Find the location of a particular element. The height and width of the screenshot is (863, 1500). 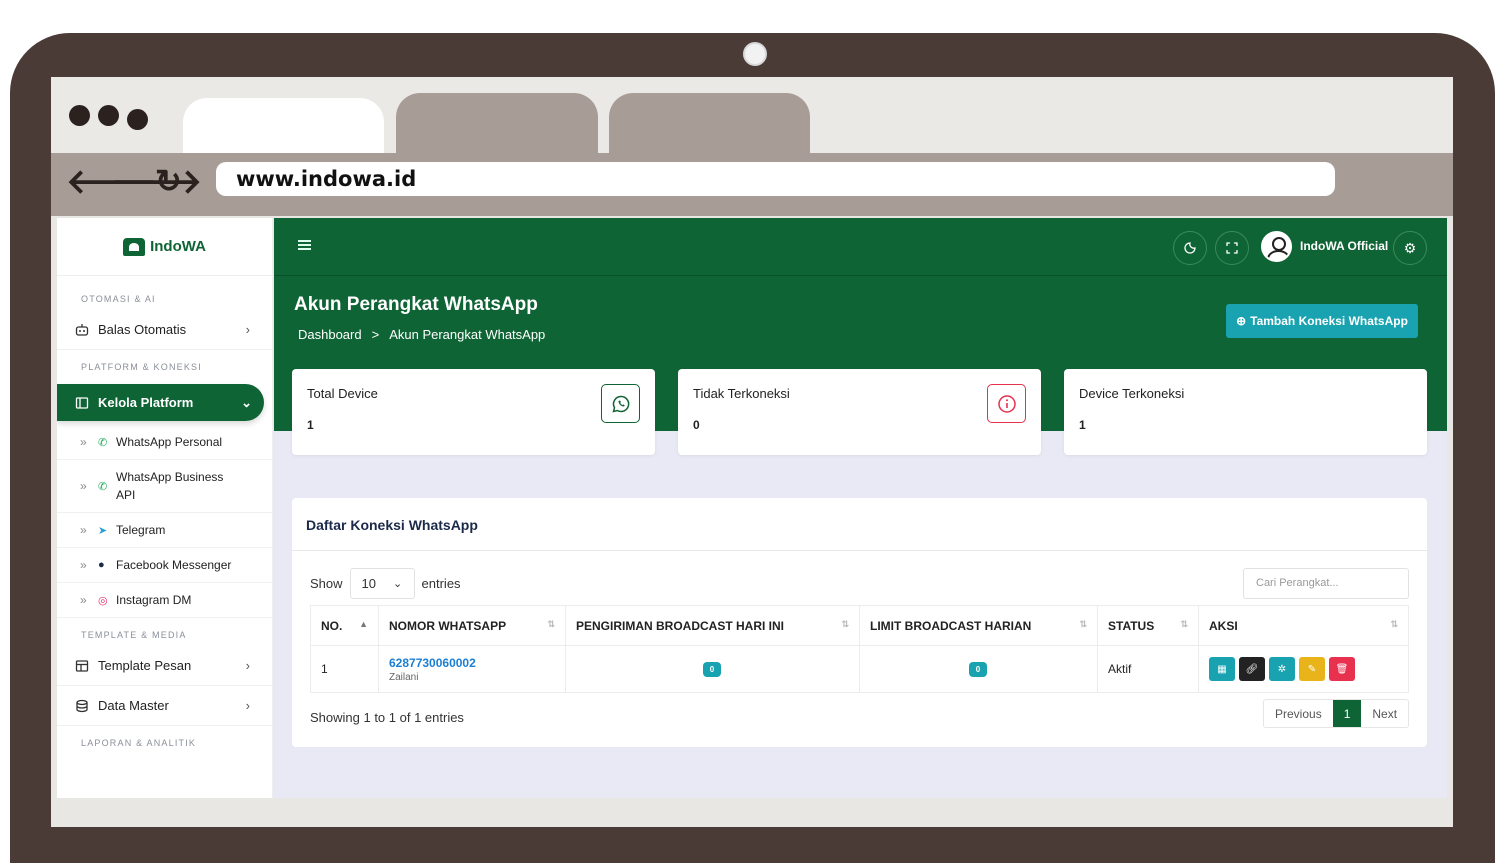

url-field: www.indowa.id is located at coordinates (775, 179).